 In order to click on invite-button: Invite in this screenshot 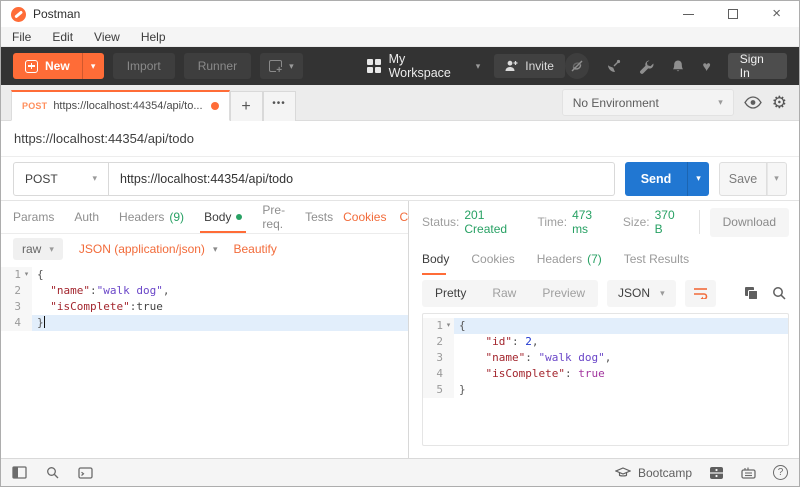, I will do `click(529, 66)`.